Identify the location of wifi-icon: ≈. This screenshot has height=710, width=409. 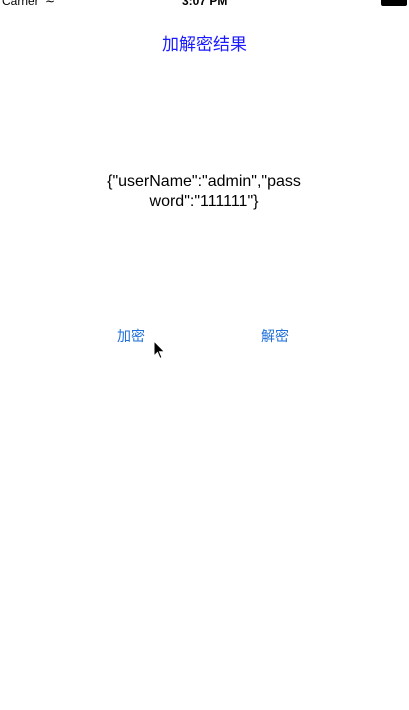
(50, 3).